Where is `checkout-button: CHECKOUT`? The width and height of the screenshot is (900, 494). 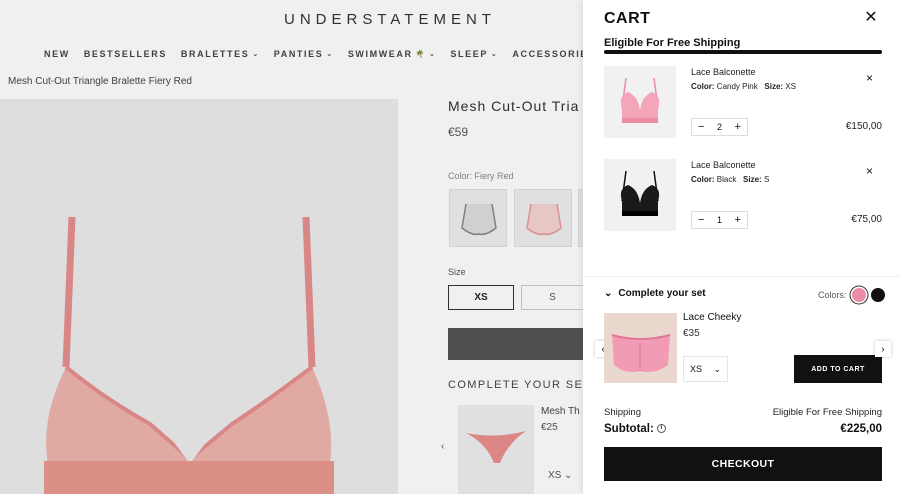 checkout-button: CHECKOUT is located at coordinates (743, 464).